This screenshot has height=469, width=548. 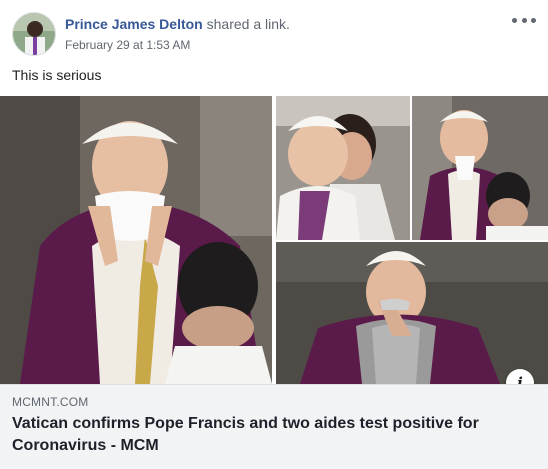 I want to click on link-domain: MCMNT.COM, so click(x=50, y=402).